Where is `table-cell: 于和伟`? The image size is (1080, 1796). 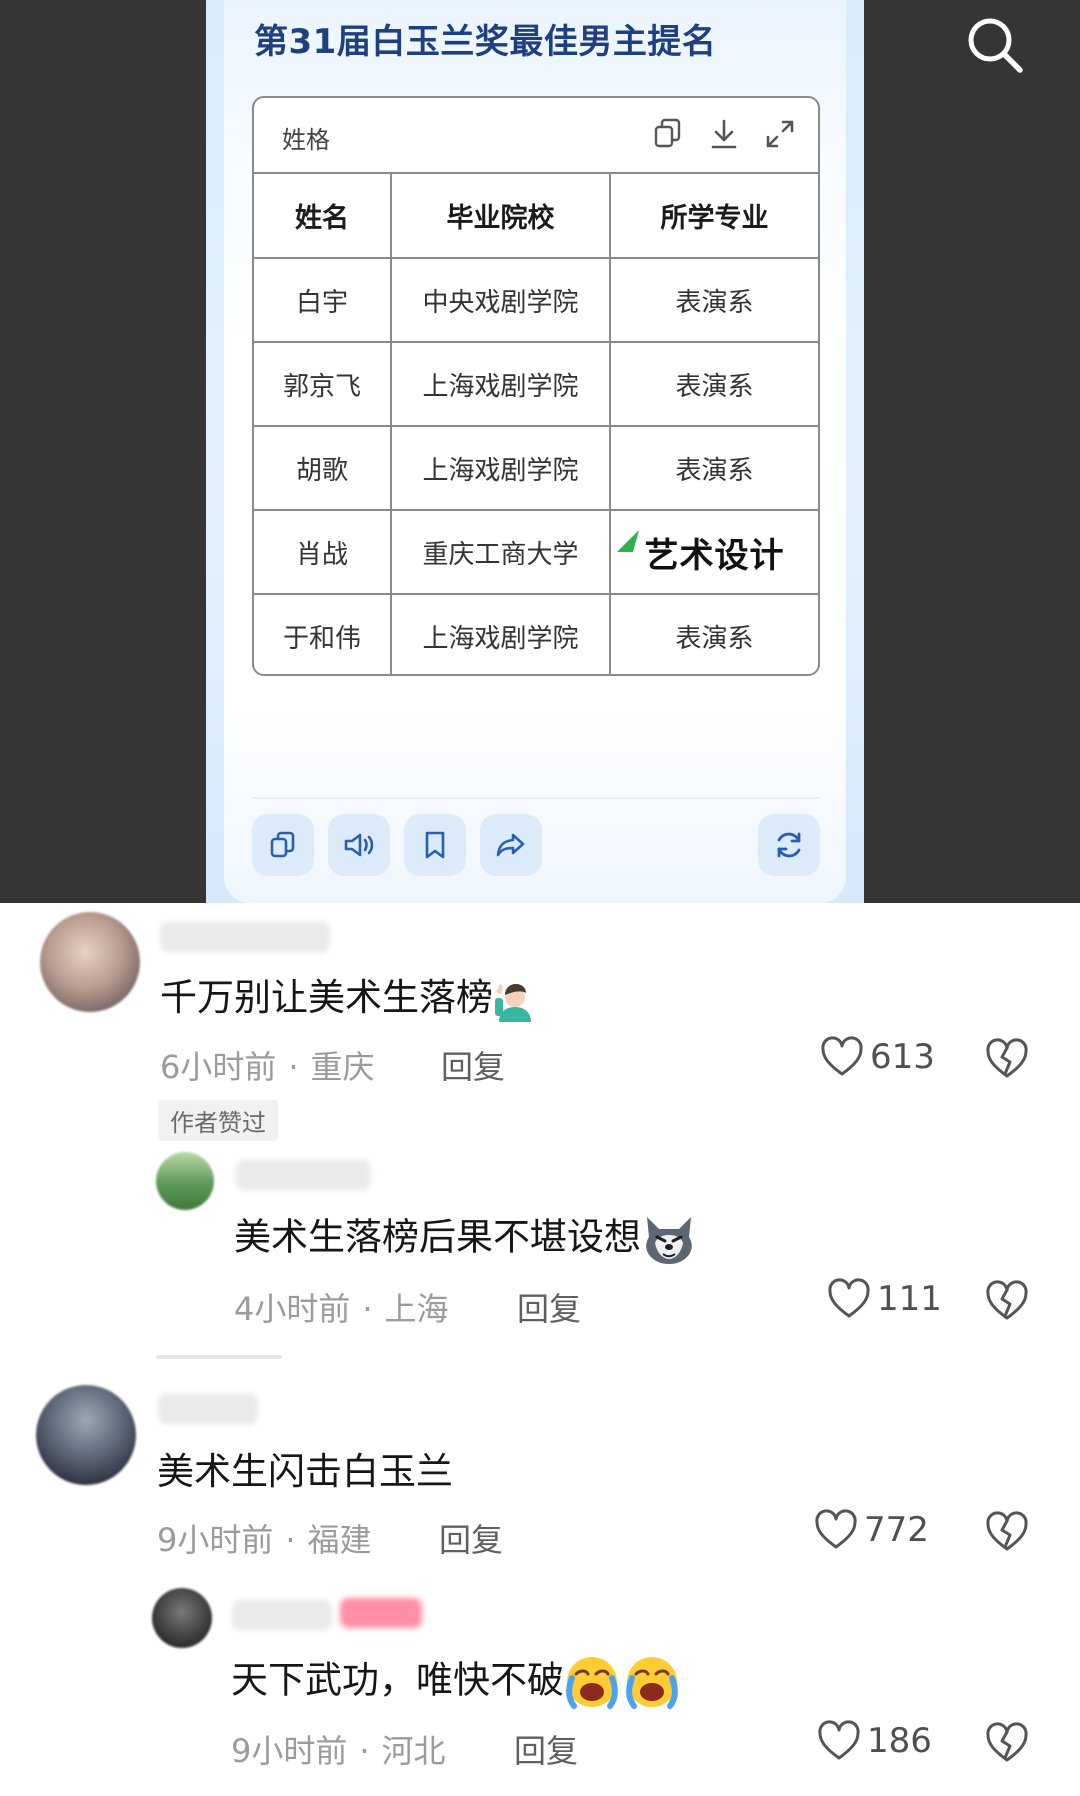
table-cell: 于和伟 is located at coordinates (323, 634).